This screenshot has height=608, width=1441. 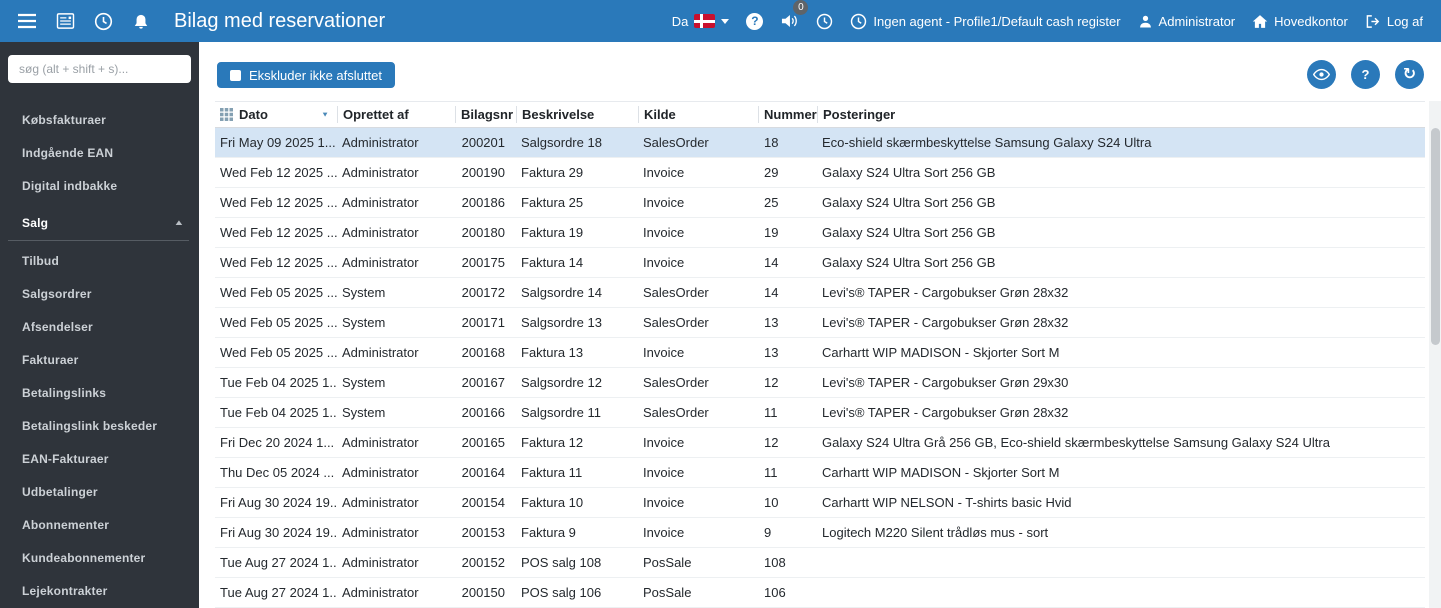 What do you see at coordinates (561, 292) in the screenshot?
I see `cell-beskrivelse: Salgsordre 14` at bounding box center [561, 292].